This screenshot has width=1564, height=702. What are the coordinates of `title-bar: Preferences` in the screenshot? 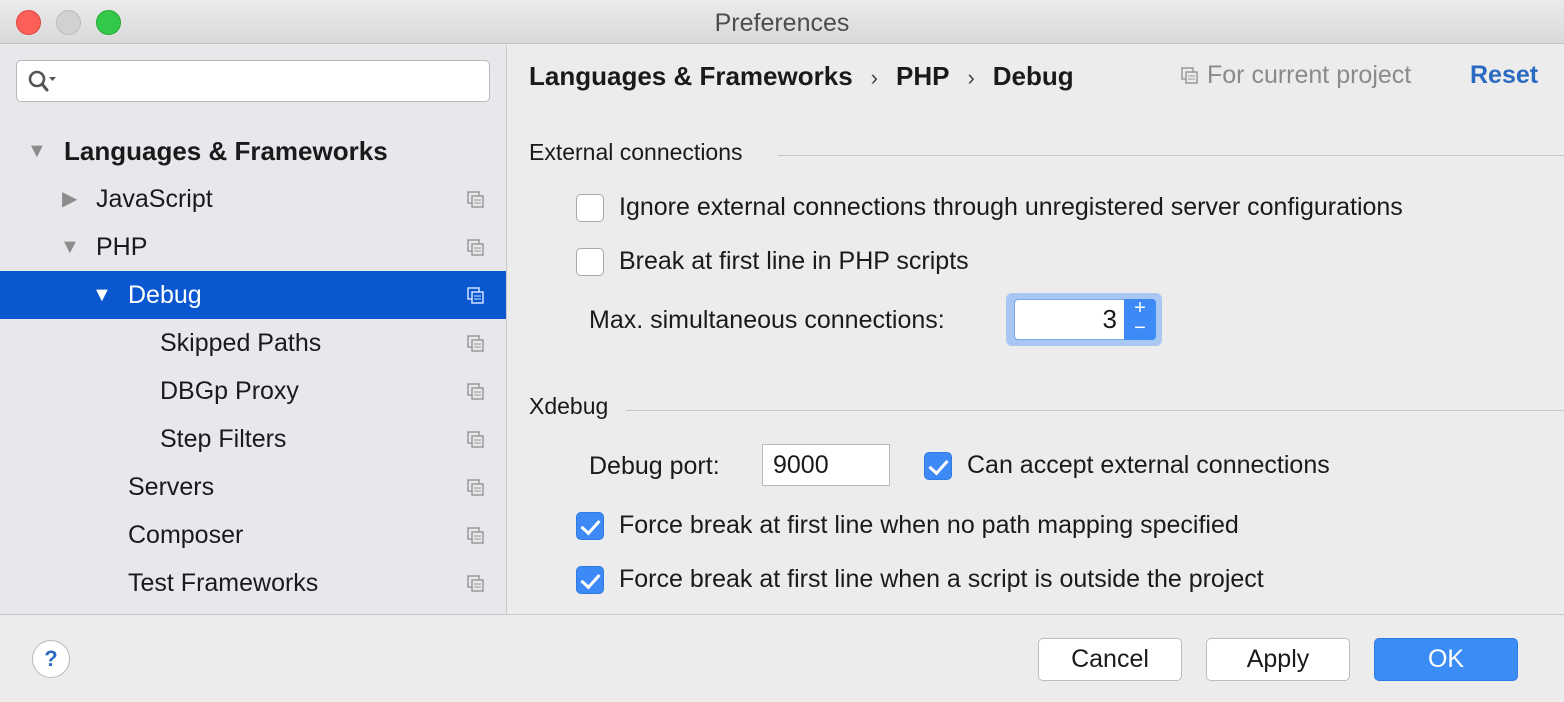 It's located at (782, 22).